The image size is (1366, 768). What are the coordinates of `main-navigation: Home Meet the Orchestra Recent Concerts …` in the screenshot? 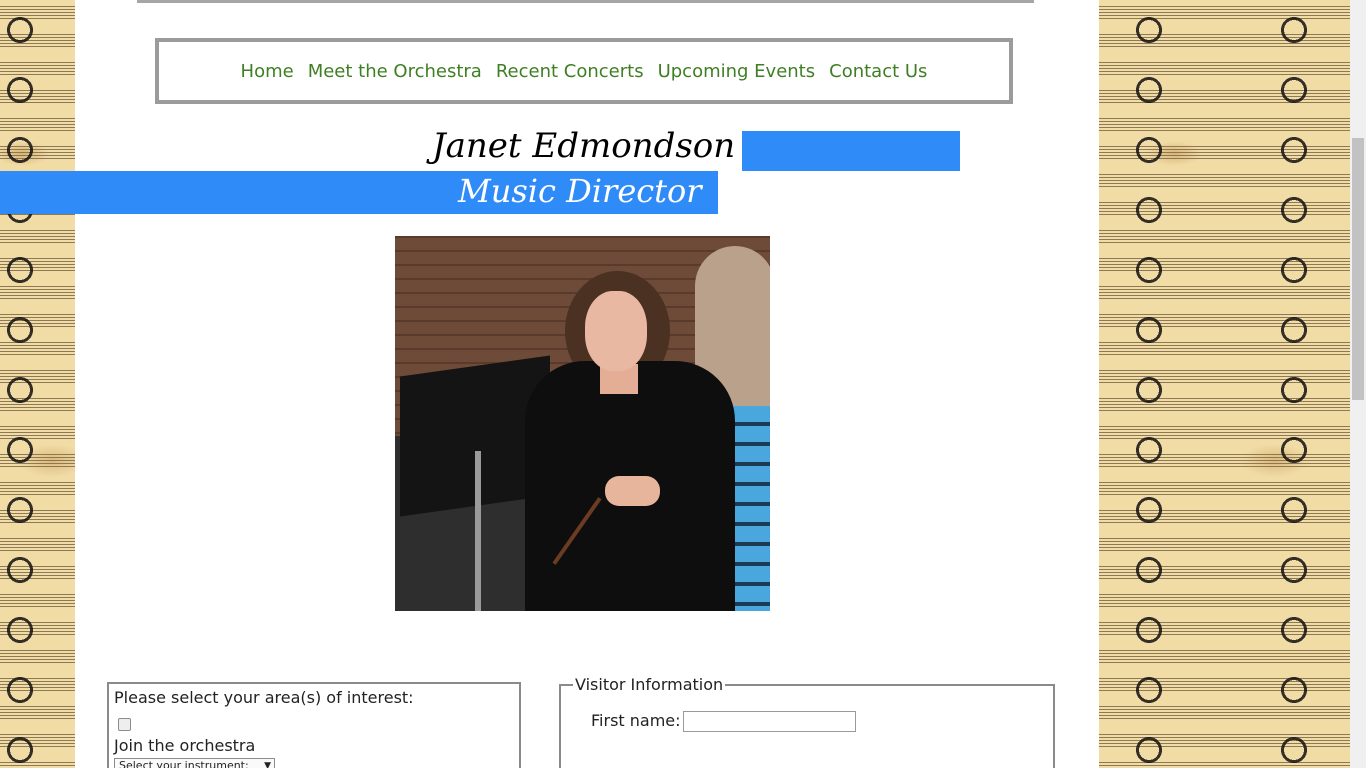 It's located at (584, 71).